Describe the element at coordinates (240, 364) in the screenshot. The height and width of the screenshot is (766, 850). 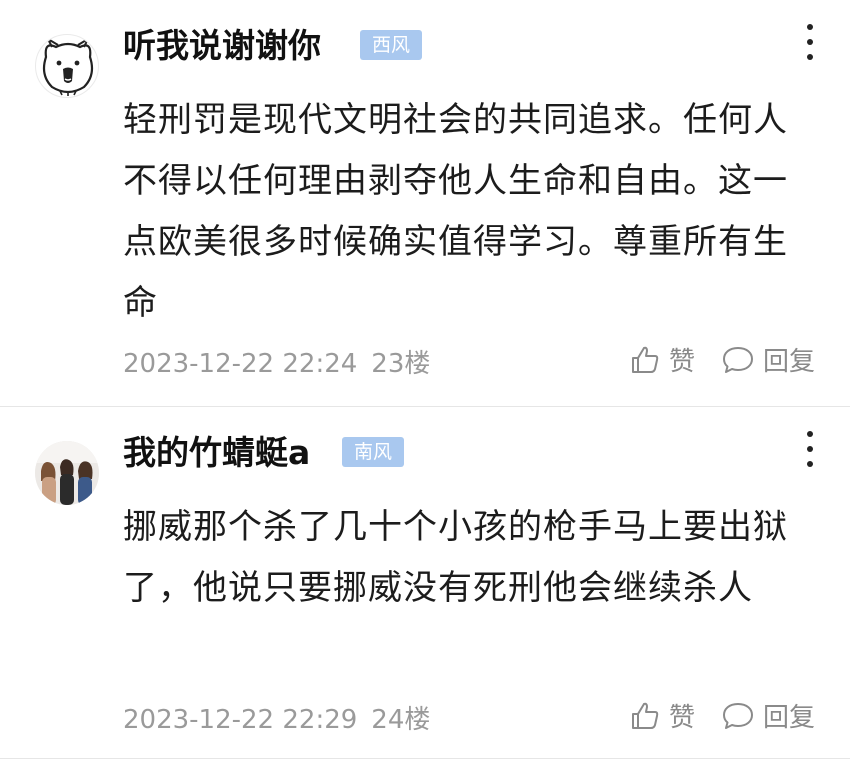
I see `timestamp: 2023-12-22 22:24` at that location.